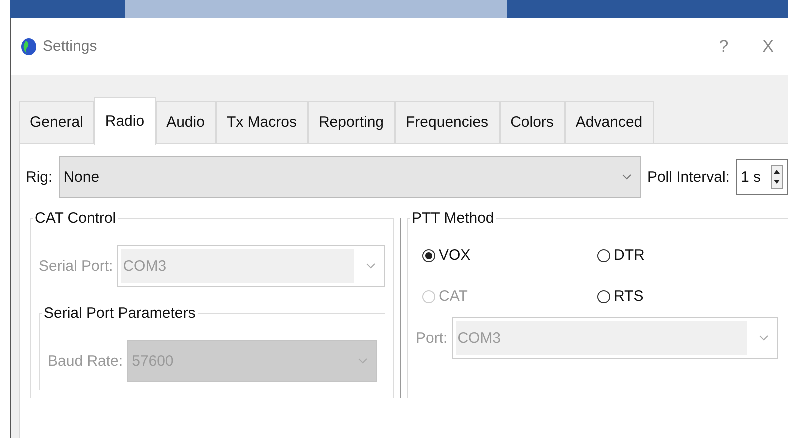 The image size is (788, 438). Describe the element at coordinates (609, 122) in the screenshot. I see `tab: Advanced` at that location.